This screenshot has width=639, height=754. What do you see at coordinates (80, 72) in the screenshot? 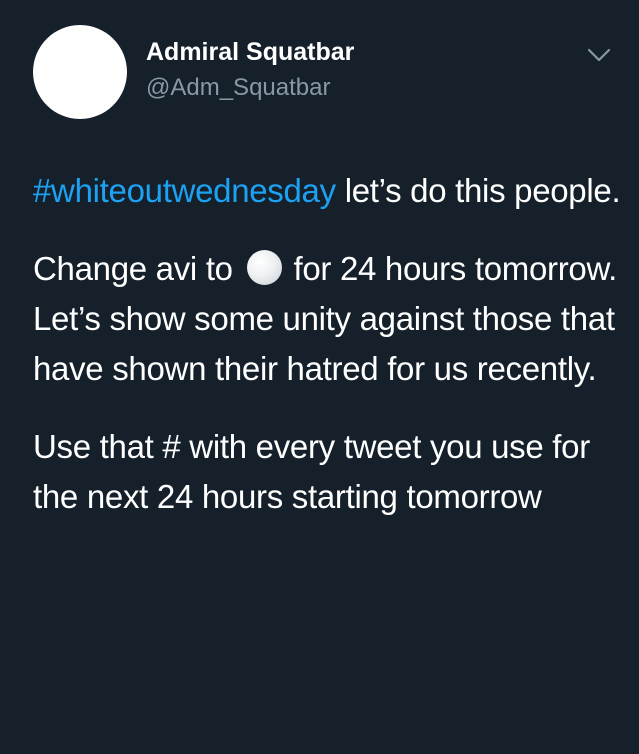
I see `avatar` at bounding box center [80, 72].